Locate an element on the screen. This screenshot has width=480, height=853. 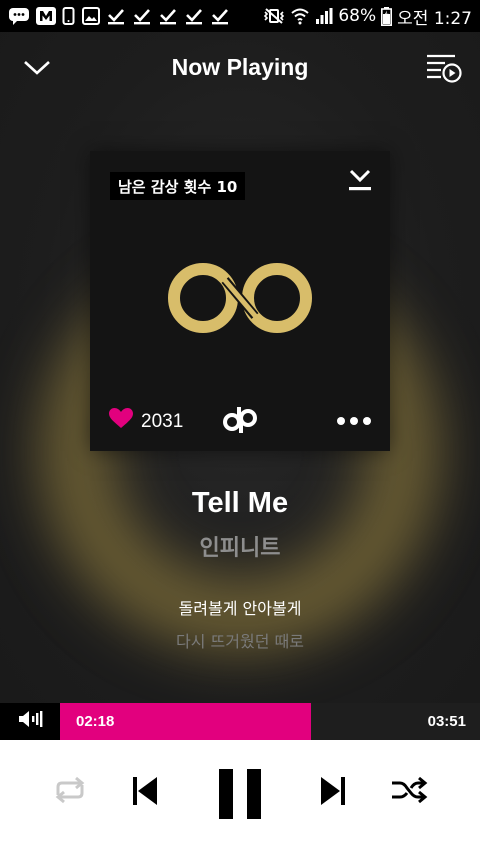
artist-name: 인피니트 is located at coordinates (240, 546).